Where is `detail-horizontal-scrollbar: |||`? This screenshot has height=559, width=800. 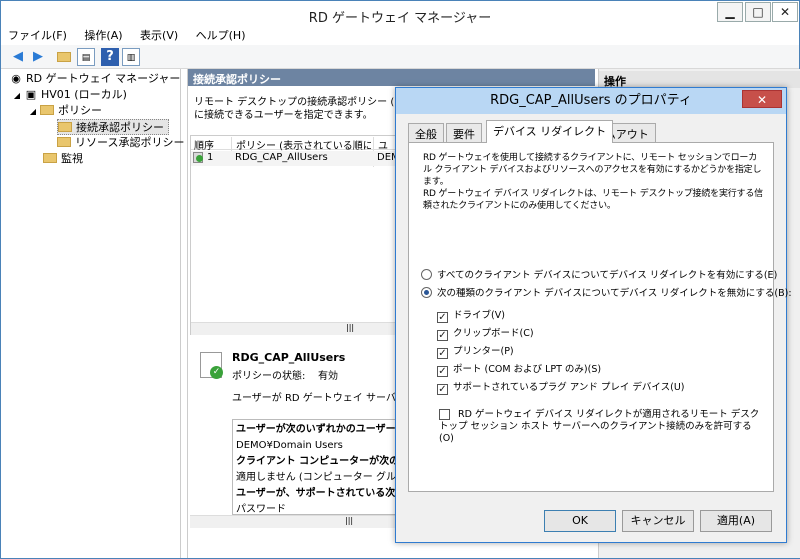 detail-horizontal-scrollbar: ||| is located at coordinates (294, 521).